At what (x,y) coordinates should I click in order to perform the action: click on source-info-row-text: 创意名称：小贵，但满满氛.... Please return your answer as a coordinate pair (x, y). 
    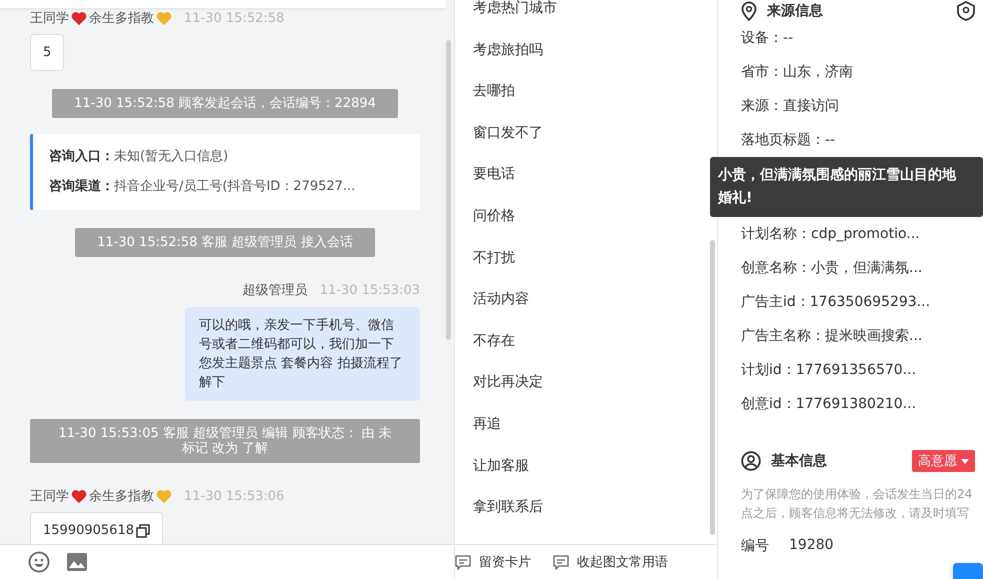
    Looking at the image, I should click on (832, 268).